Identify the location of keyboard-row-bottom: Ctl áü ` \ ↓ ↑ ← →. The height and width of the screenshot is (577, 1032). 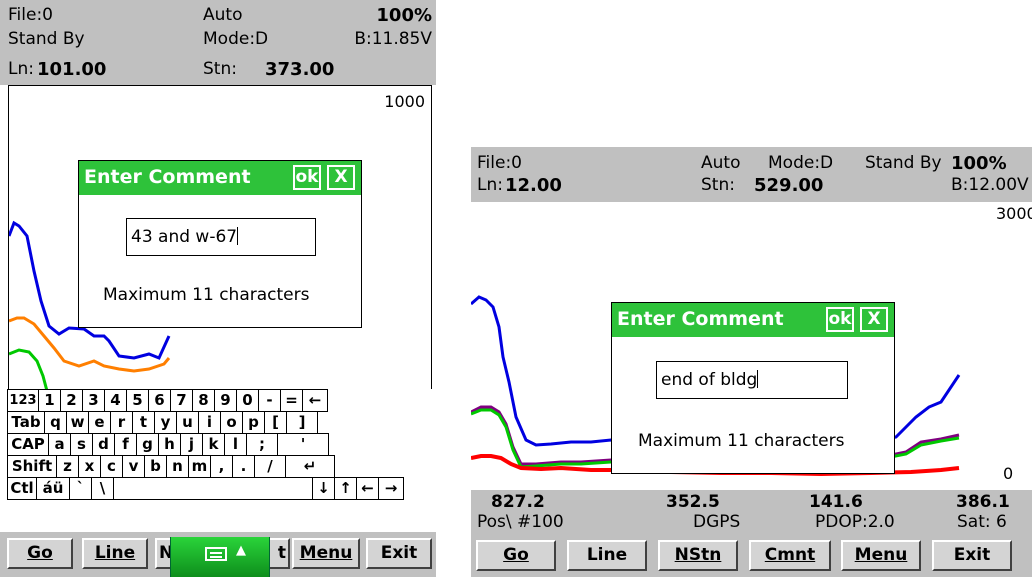
(205, 488).